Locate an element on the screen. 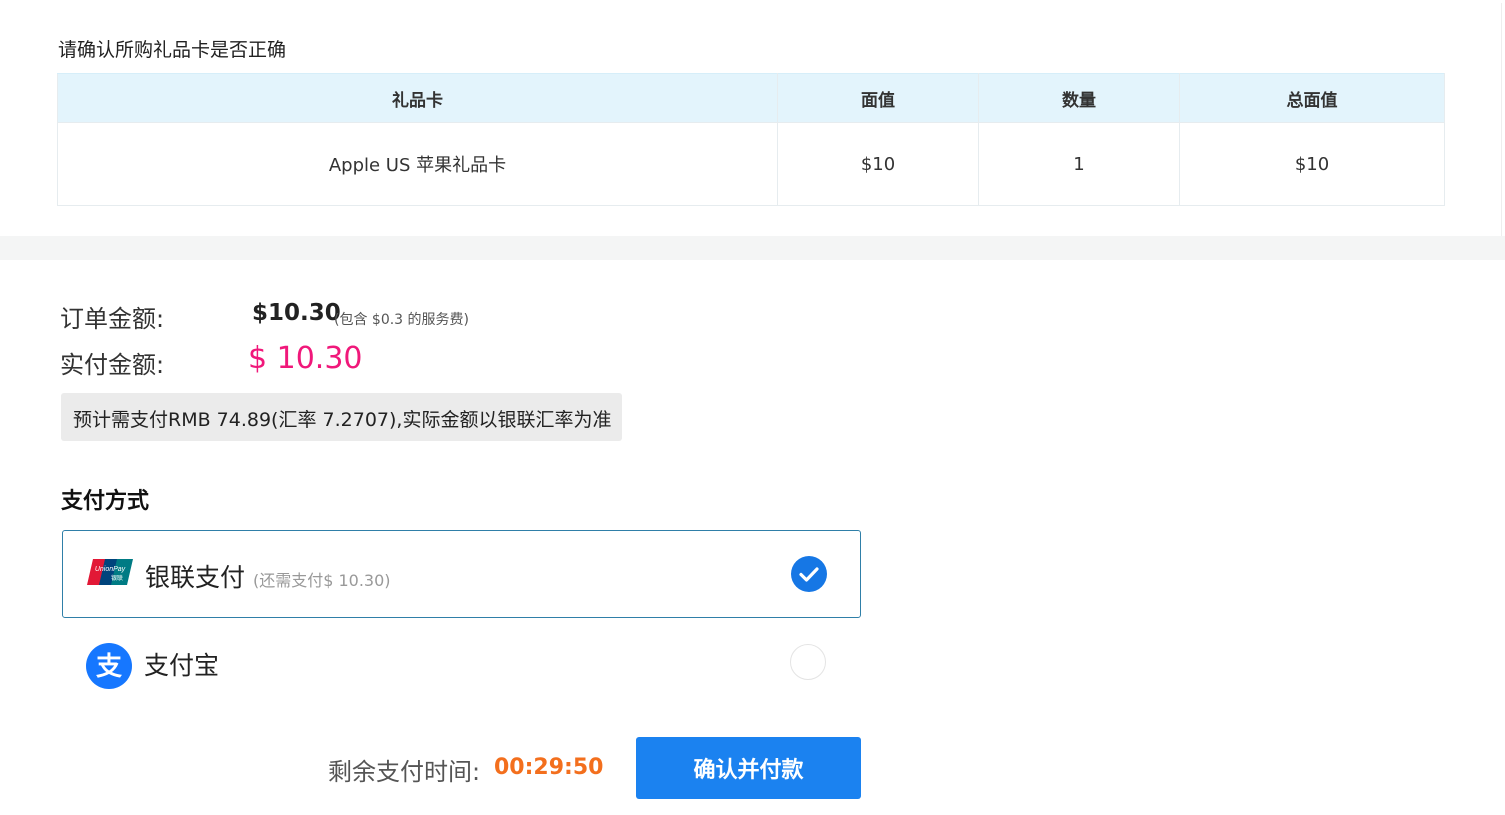 The image size is (1505, 815). table-header-row: 礼品卡 面值 数量 总面值 is located at coordinates (751, 98).